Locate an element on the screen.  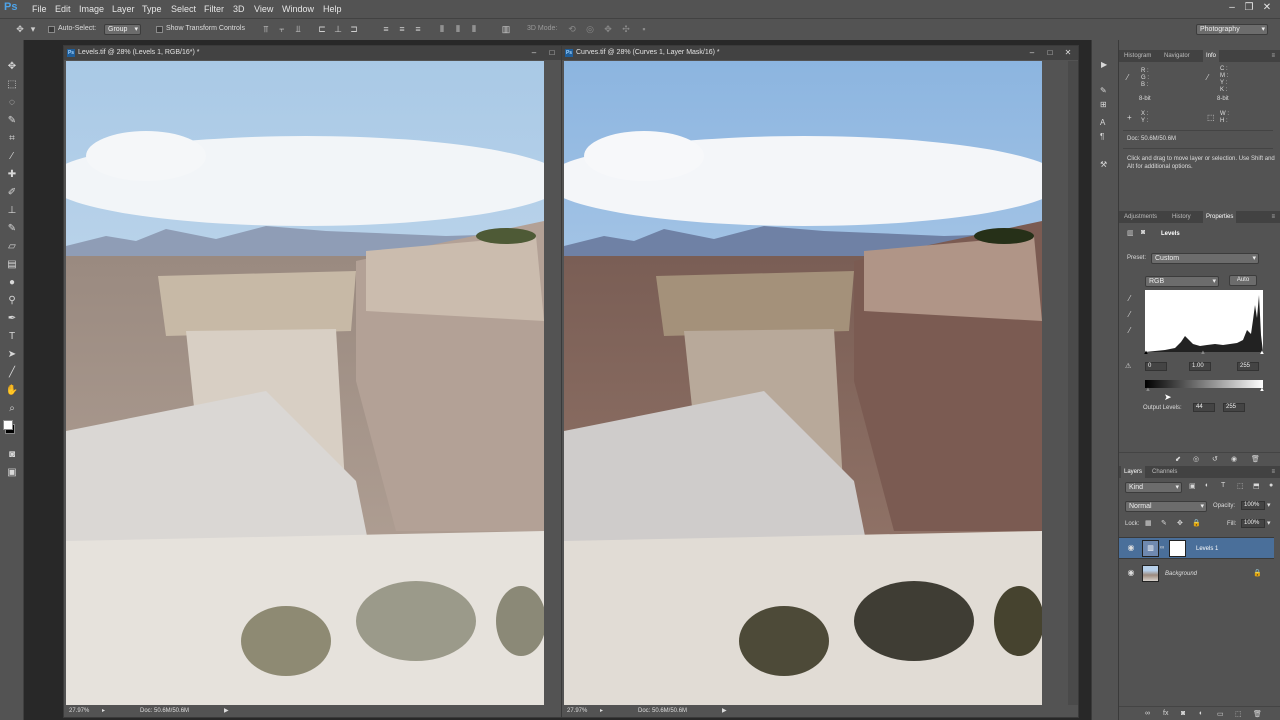
menu-image: Image is located at coordinates (91, 9).